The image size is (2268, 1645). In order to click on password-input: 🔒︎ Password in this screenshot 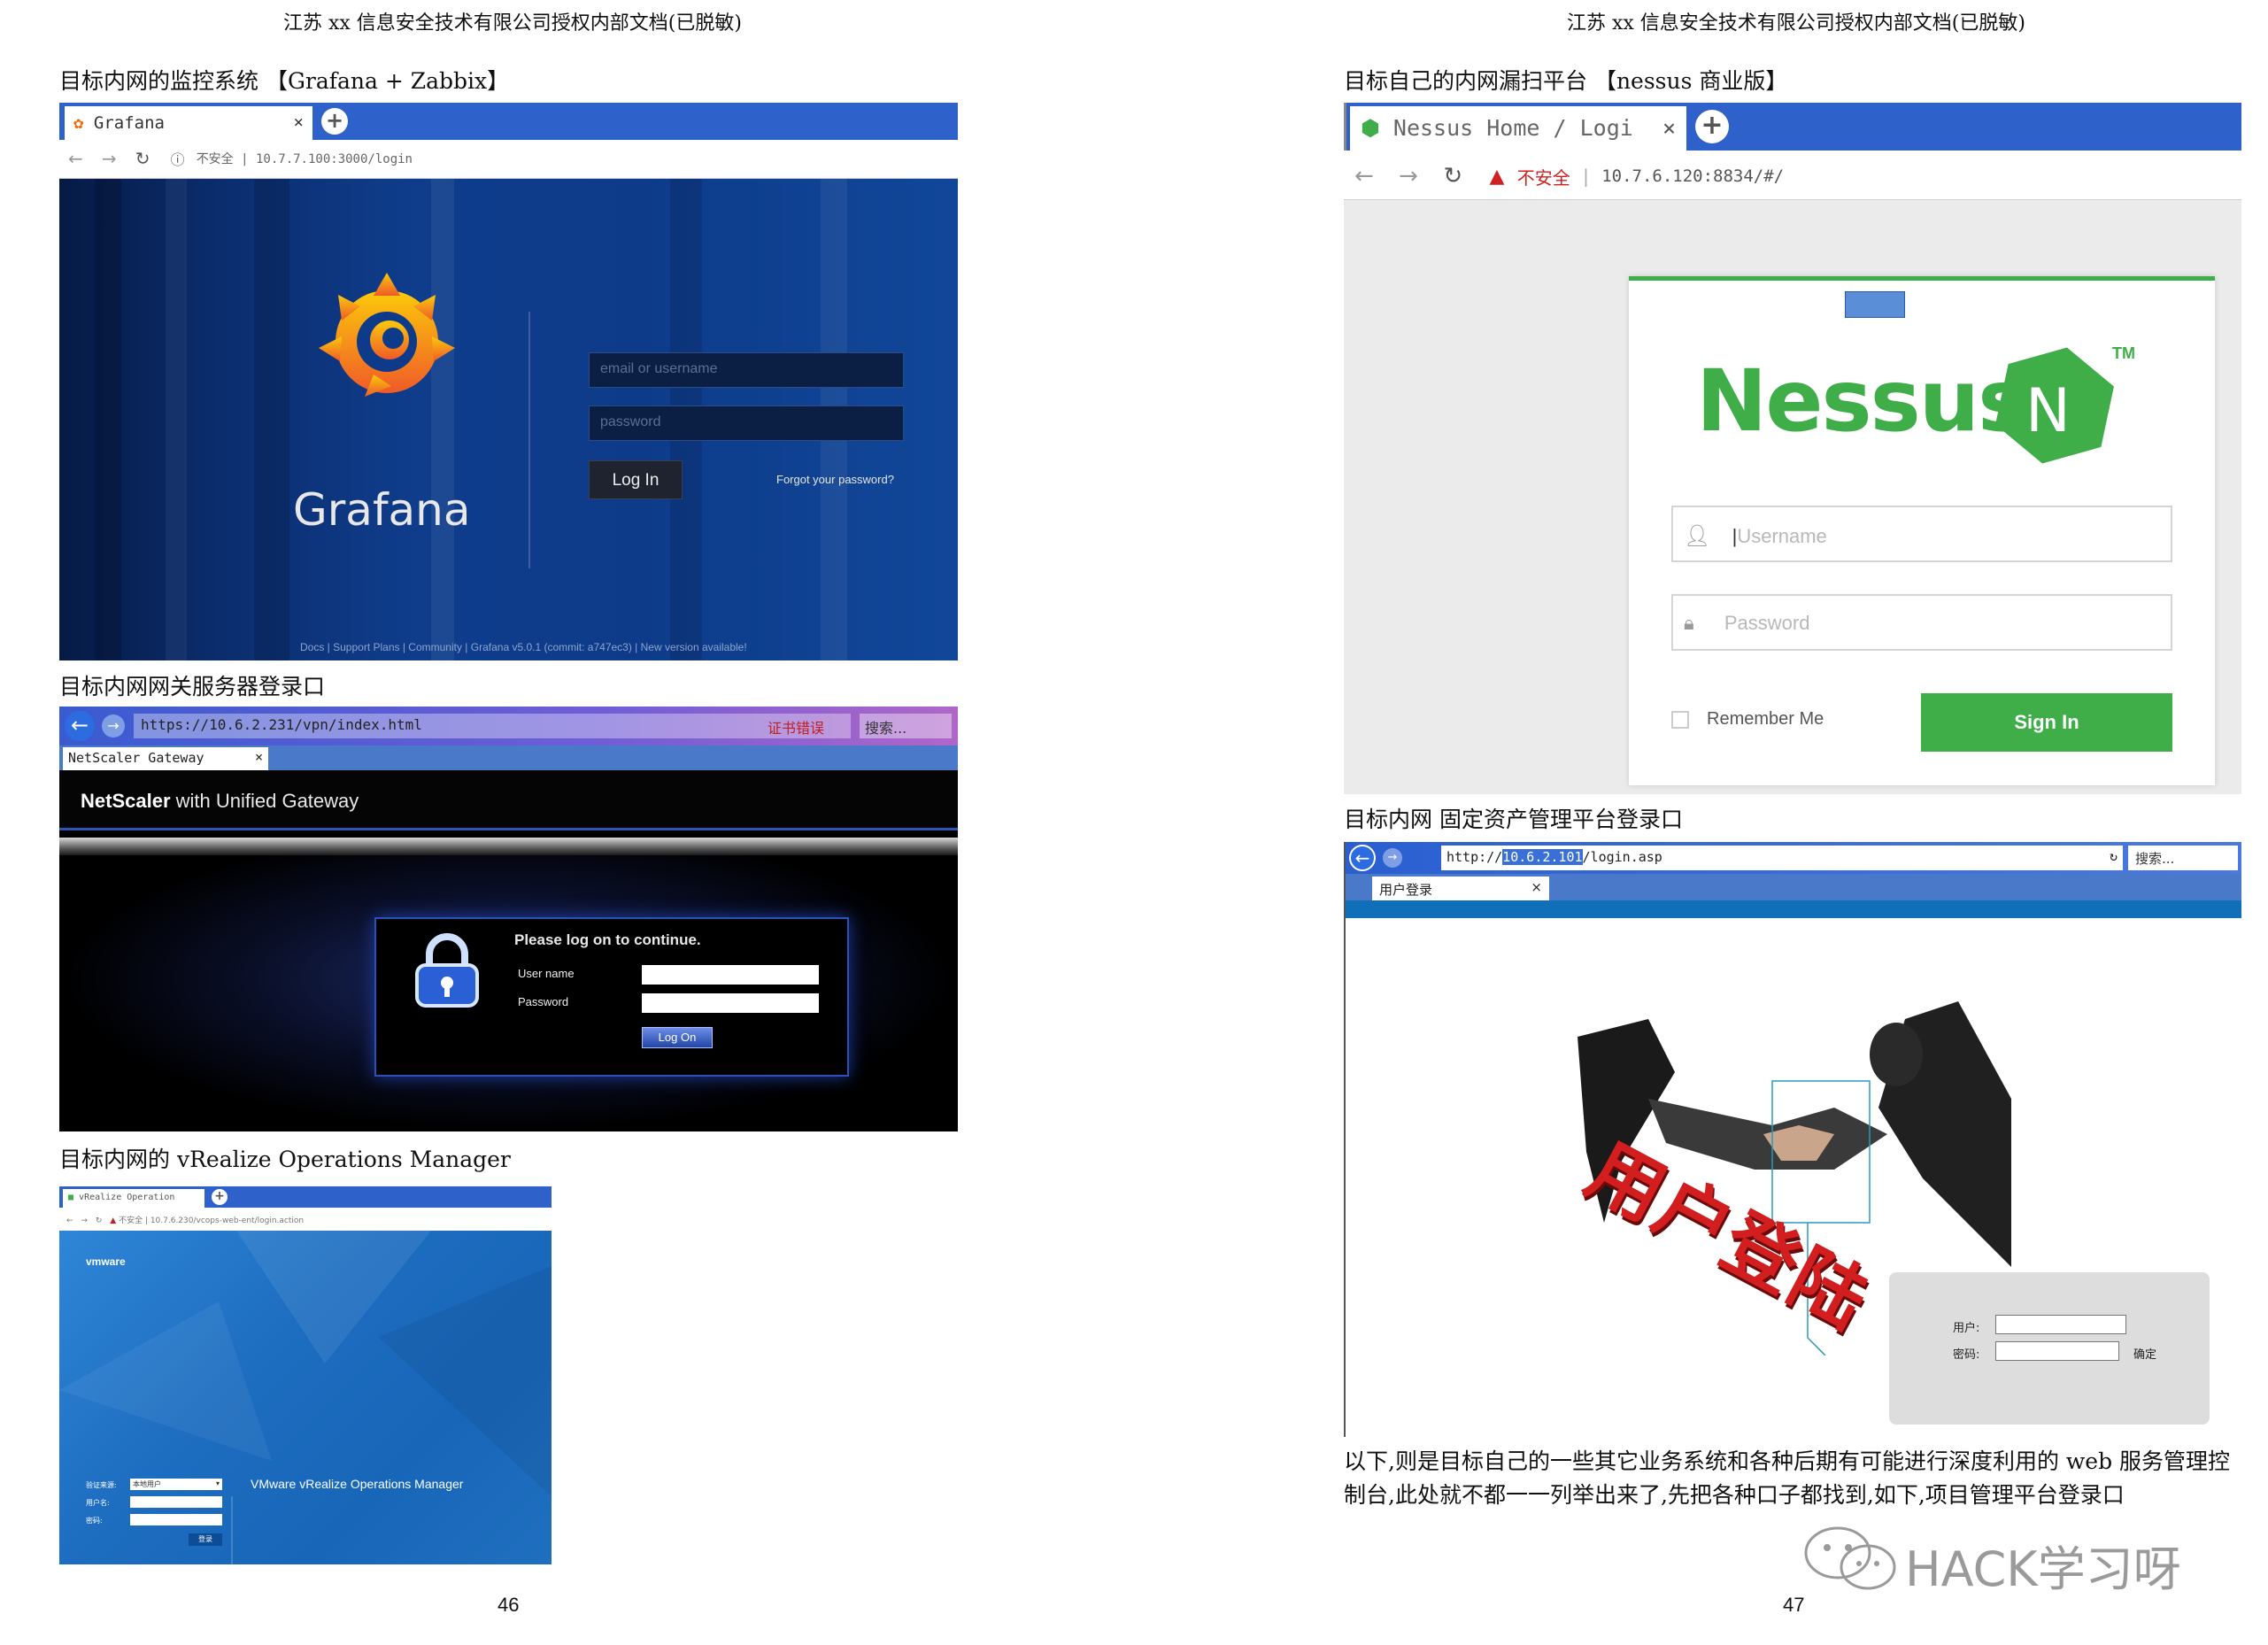, I will do `click(1921, 622)`.